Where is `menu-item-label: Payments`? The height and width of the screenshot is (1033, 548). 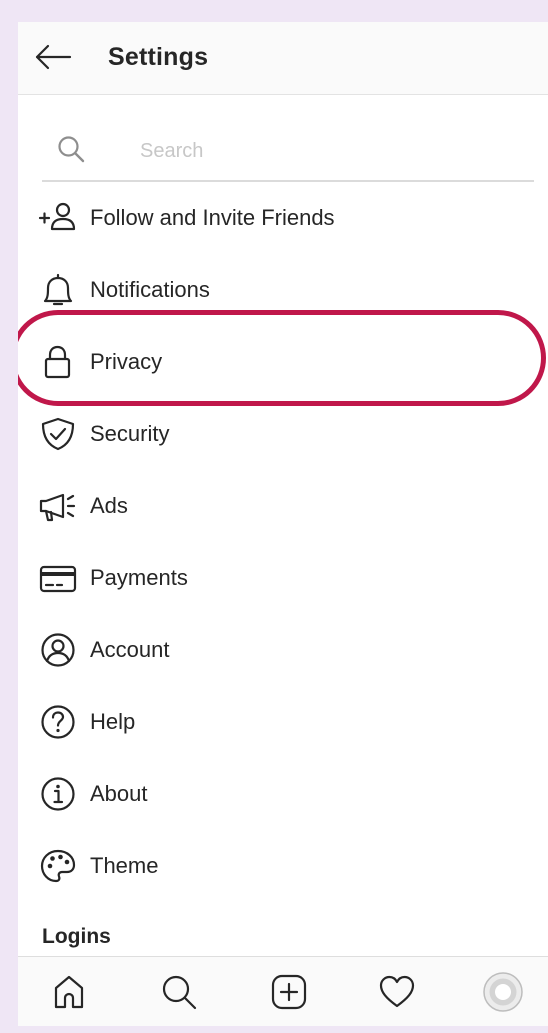 menu-item-label: Payments is located at coordinates (139, 577).